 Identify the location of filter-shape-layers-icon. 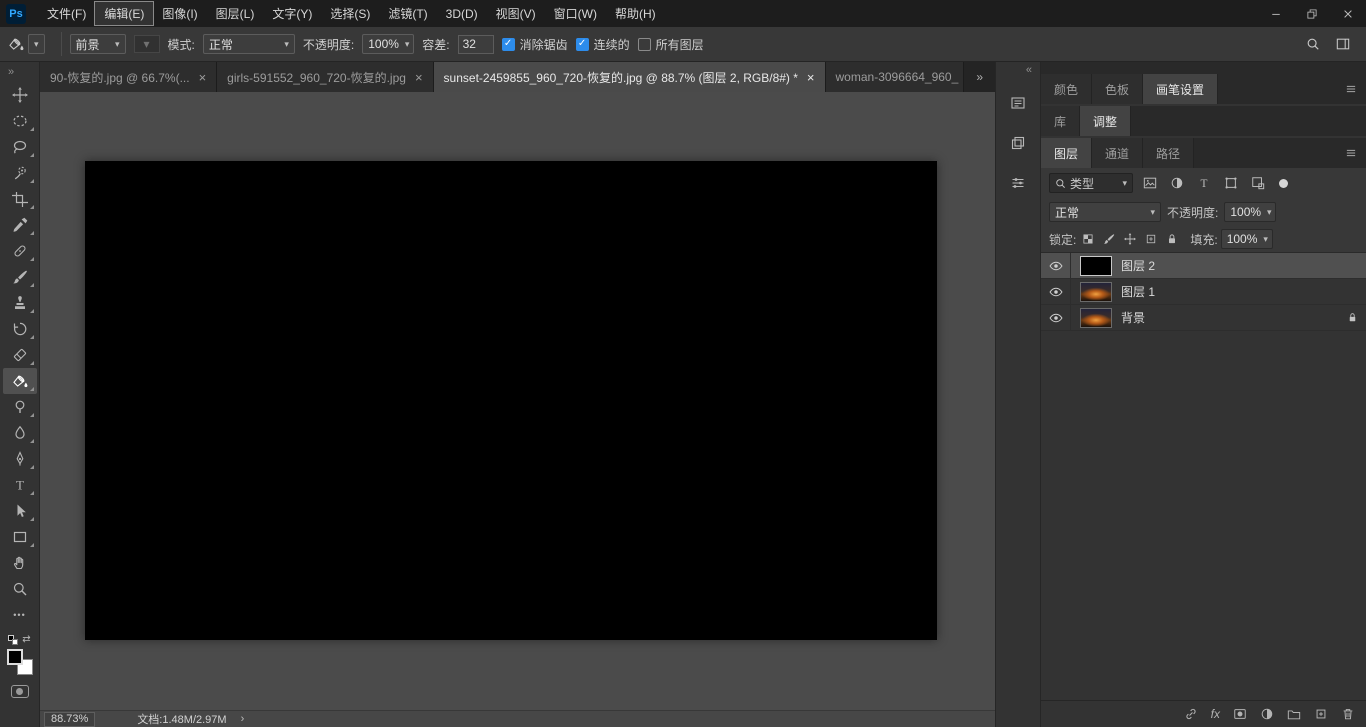
(1231, 183).